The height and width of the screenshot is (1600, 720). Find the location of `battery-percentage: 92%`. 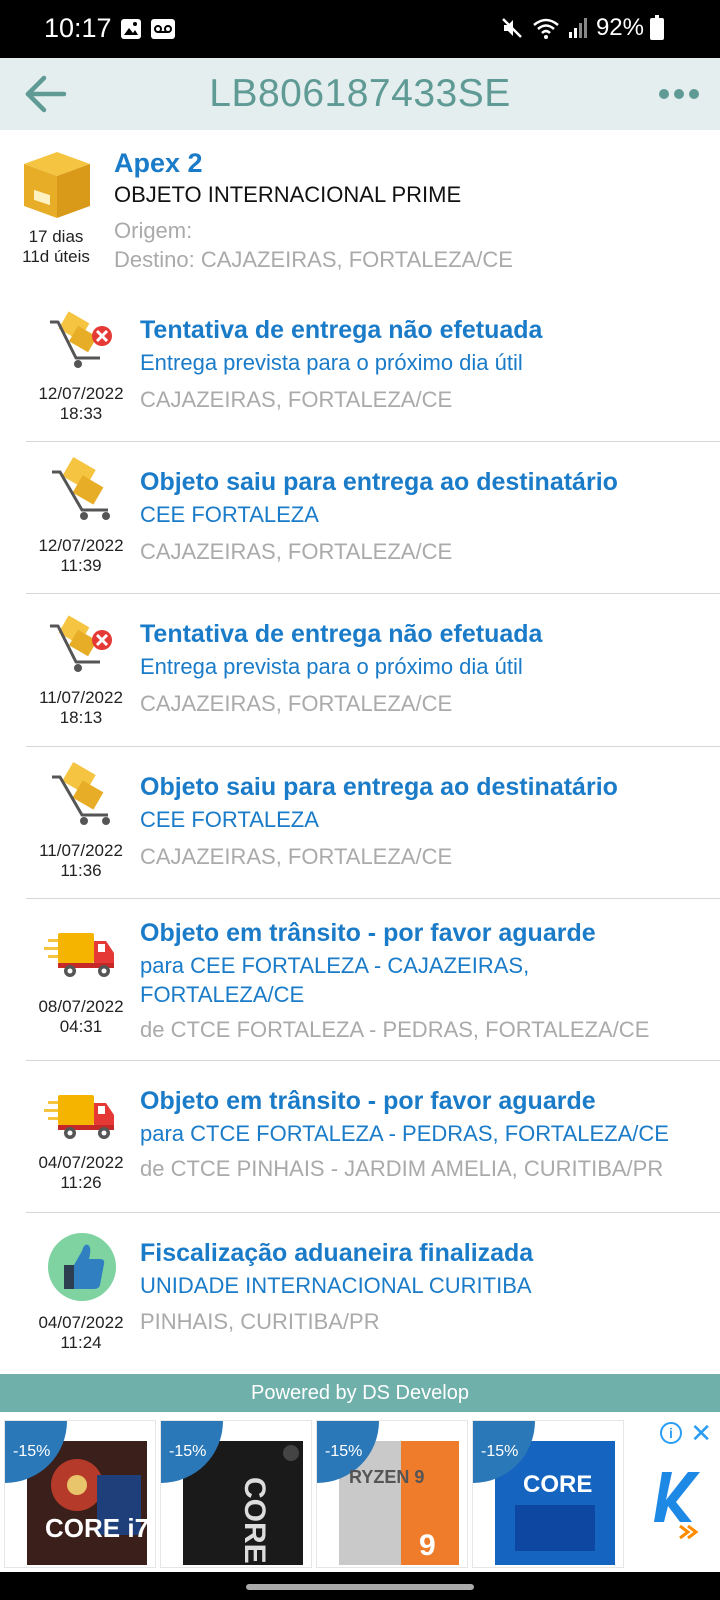

battery-percentage: 92% is located at coordinates (619, 27).